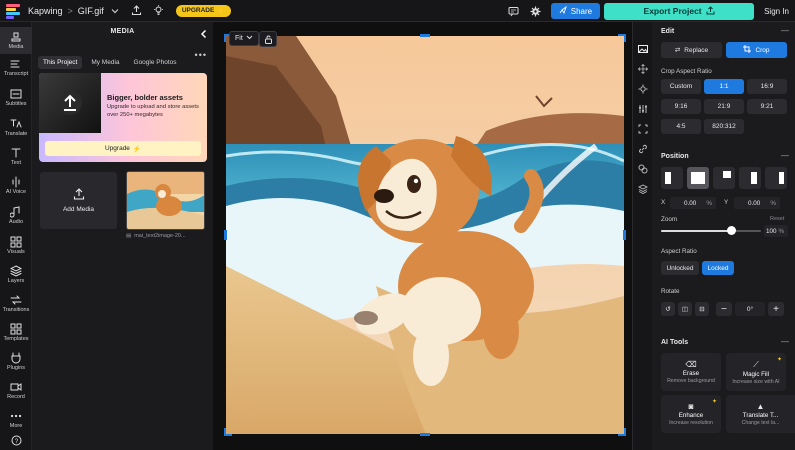 The width and height of the screenshot is (795, 450). I want to click on crop-ratio-21-9: 21:9, so click(724, 106).